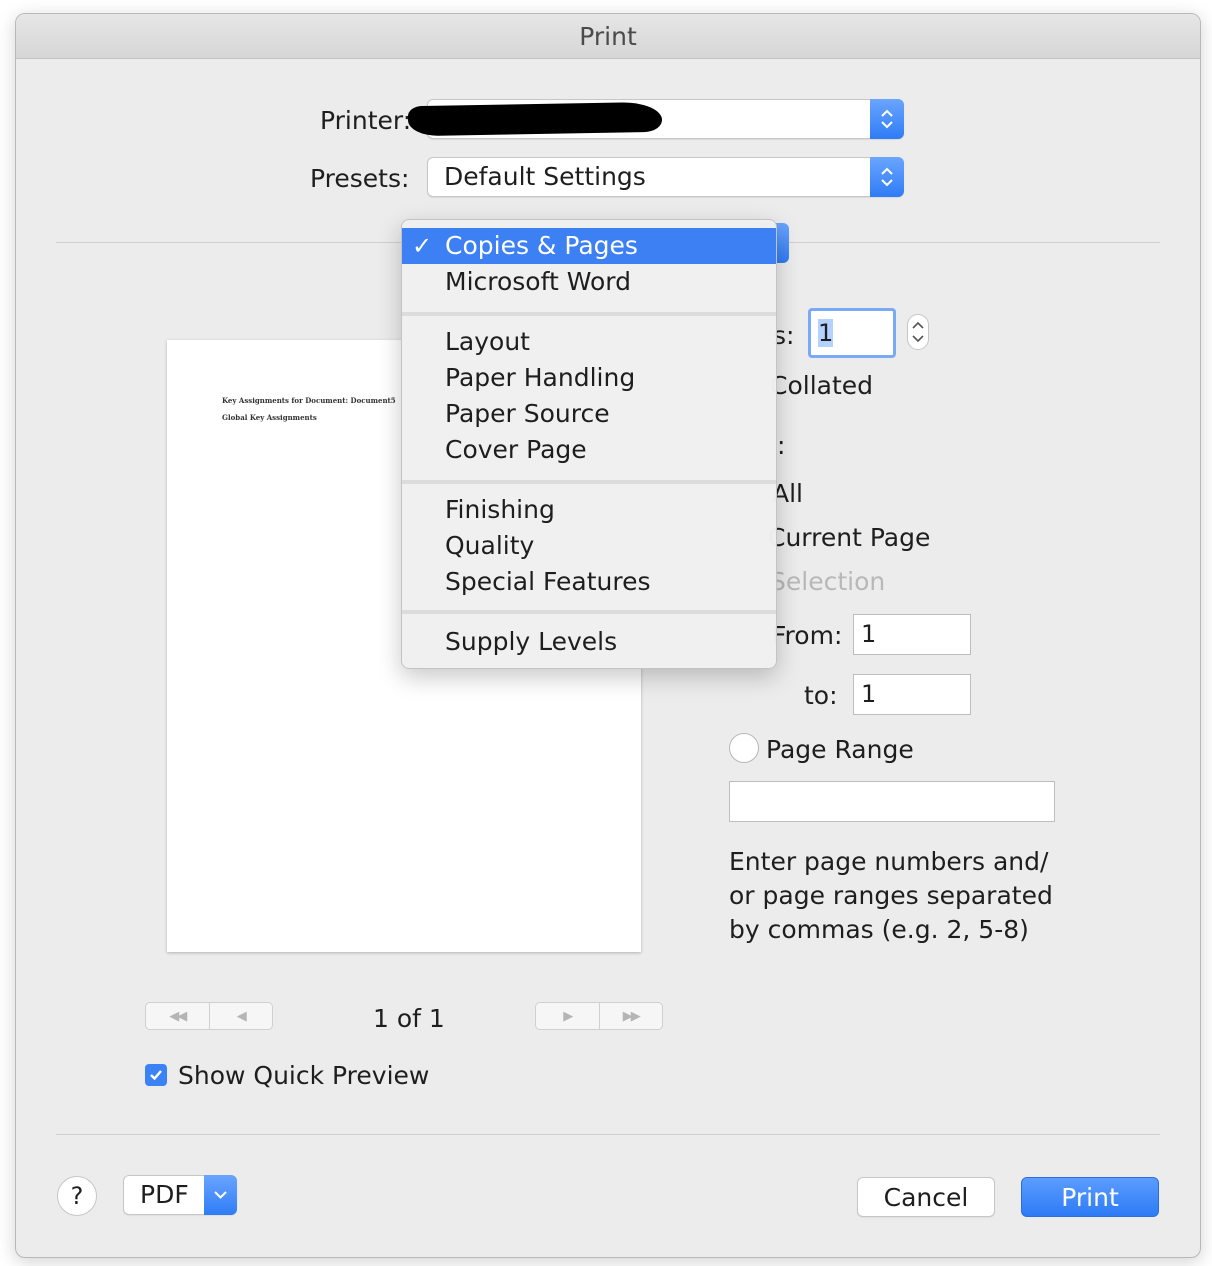 The width and height of the screenshot is (1212, 1266). I want to click on current-page-label: Current Page, so click(849, 537).